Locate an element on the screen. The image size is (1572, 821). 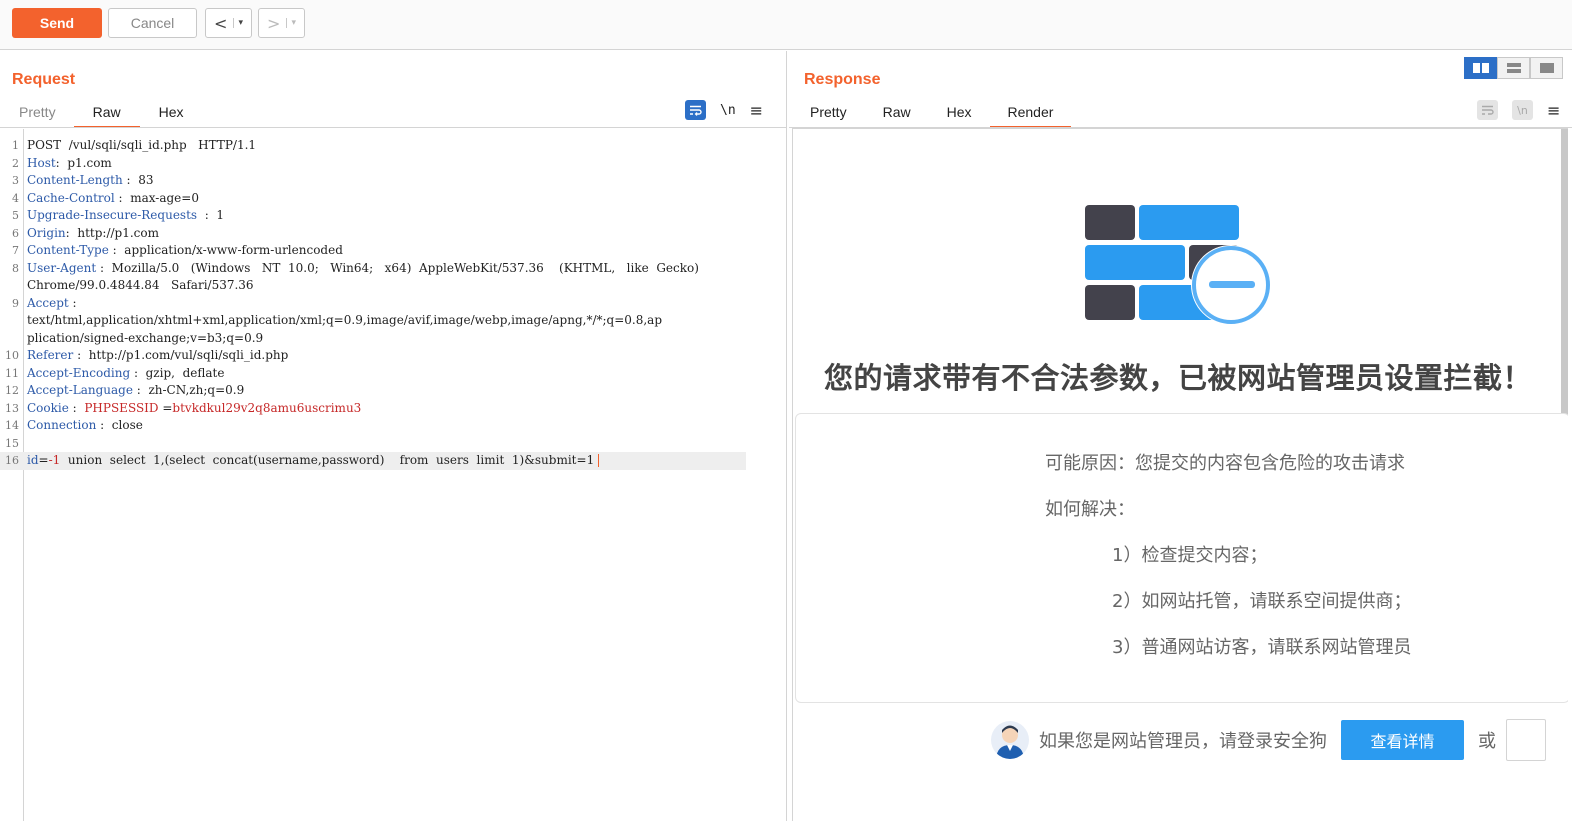
tab-divider is located at coordinates (393, 127).